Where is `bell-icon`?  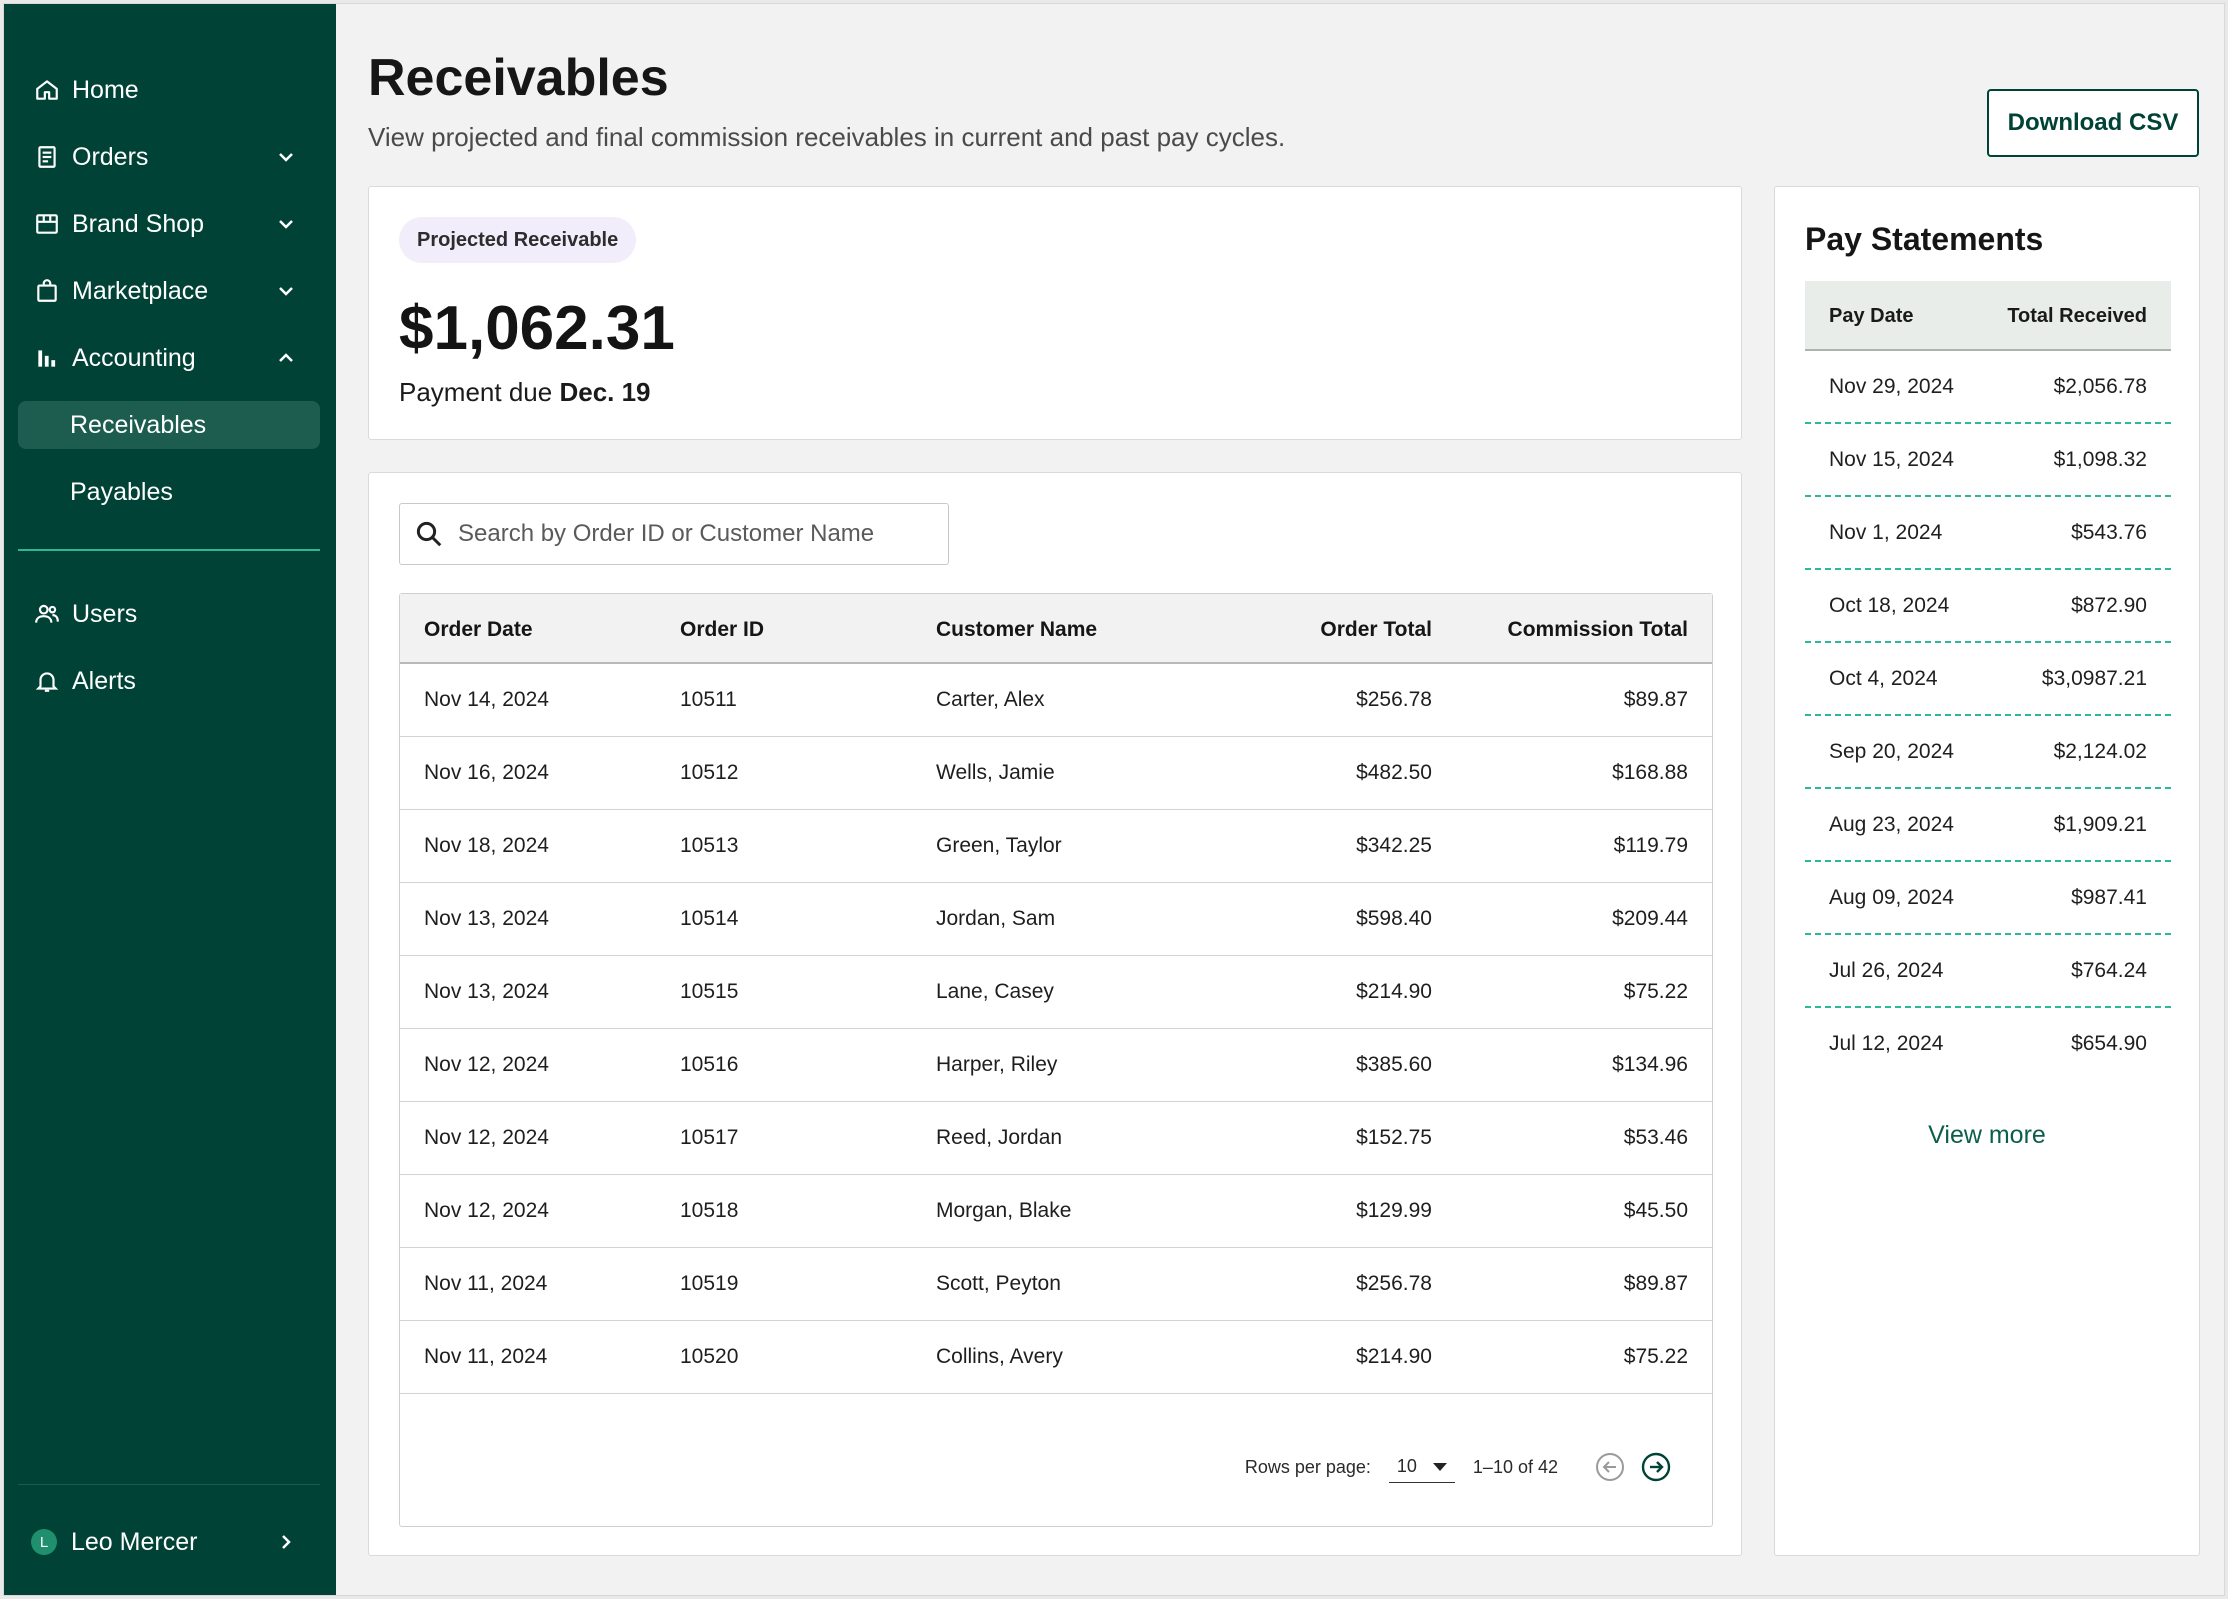
bell-icon is located at coordinates (47, 681).